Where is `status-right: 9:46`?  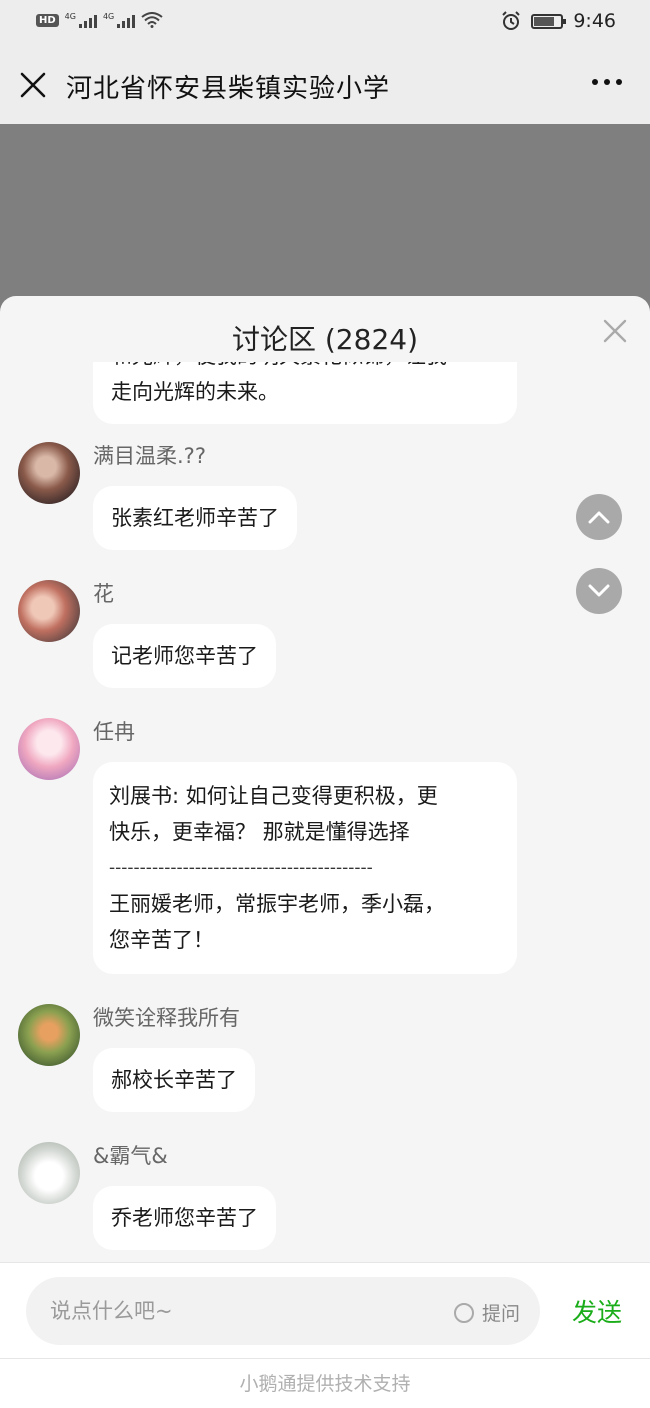
status-right: 9:46 is located at coordinates (558, 21).